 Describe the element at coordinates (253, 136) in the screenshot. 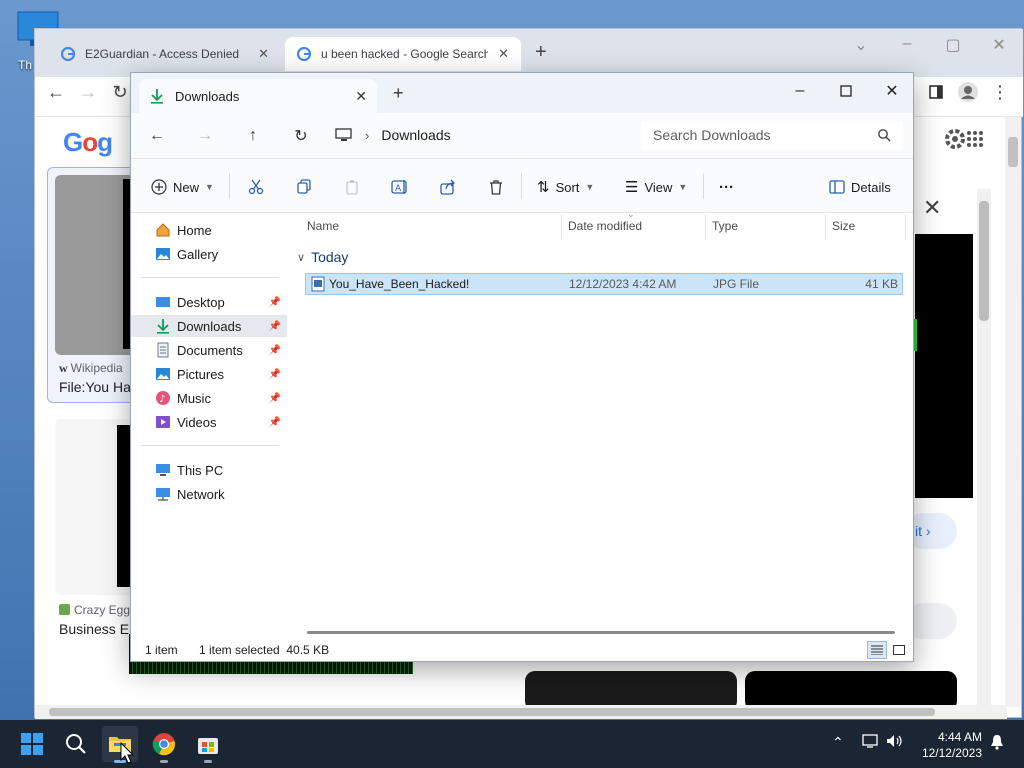

I see `explorer-up-icon: ↑` at that location.